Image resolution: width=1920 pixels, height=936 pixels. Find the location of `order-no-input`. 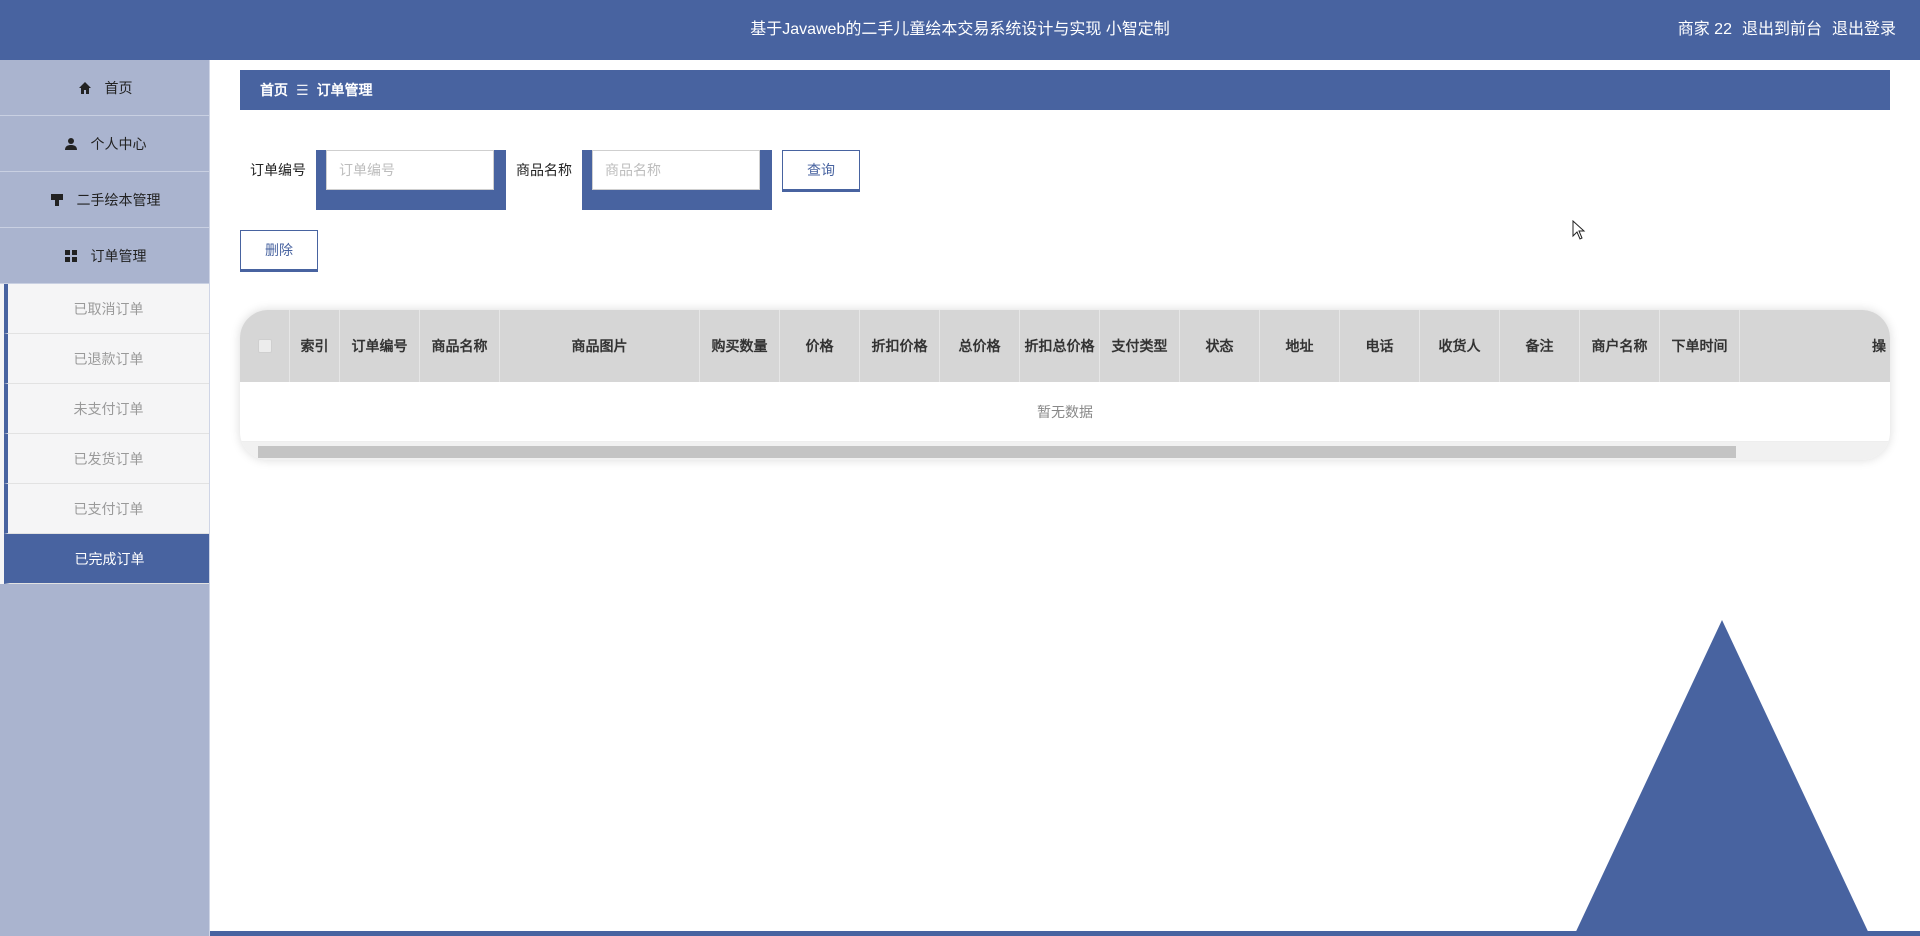

order-no-input is located at coordinates (410, 170).